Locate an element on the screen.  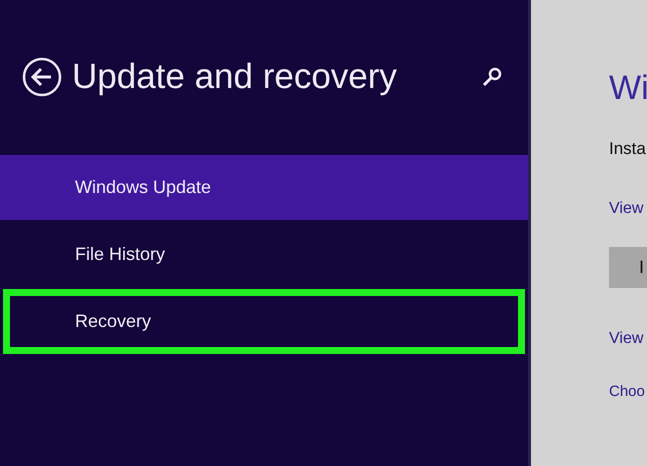
section-heading: Wi is located at coordinates (628, 88).